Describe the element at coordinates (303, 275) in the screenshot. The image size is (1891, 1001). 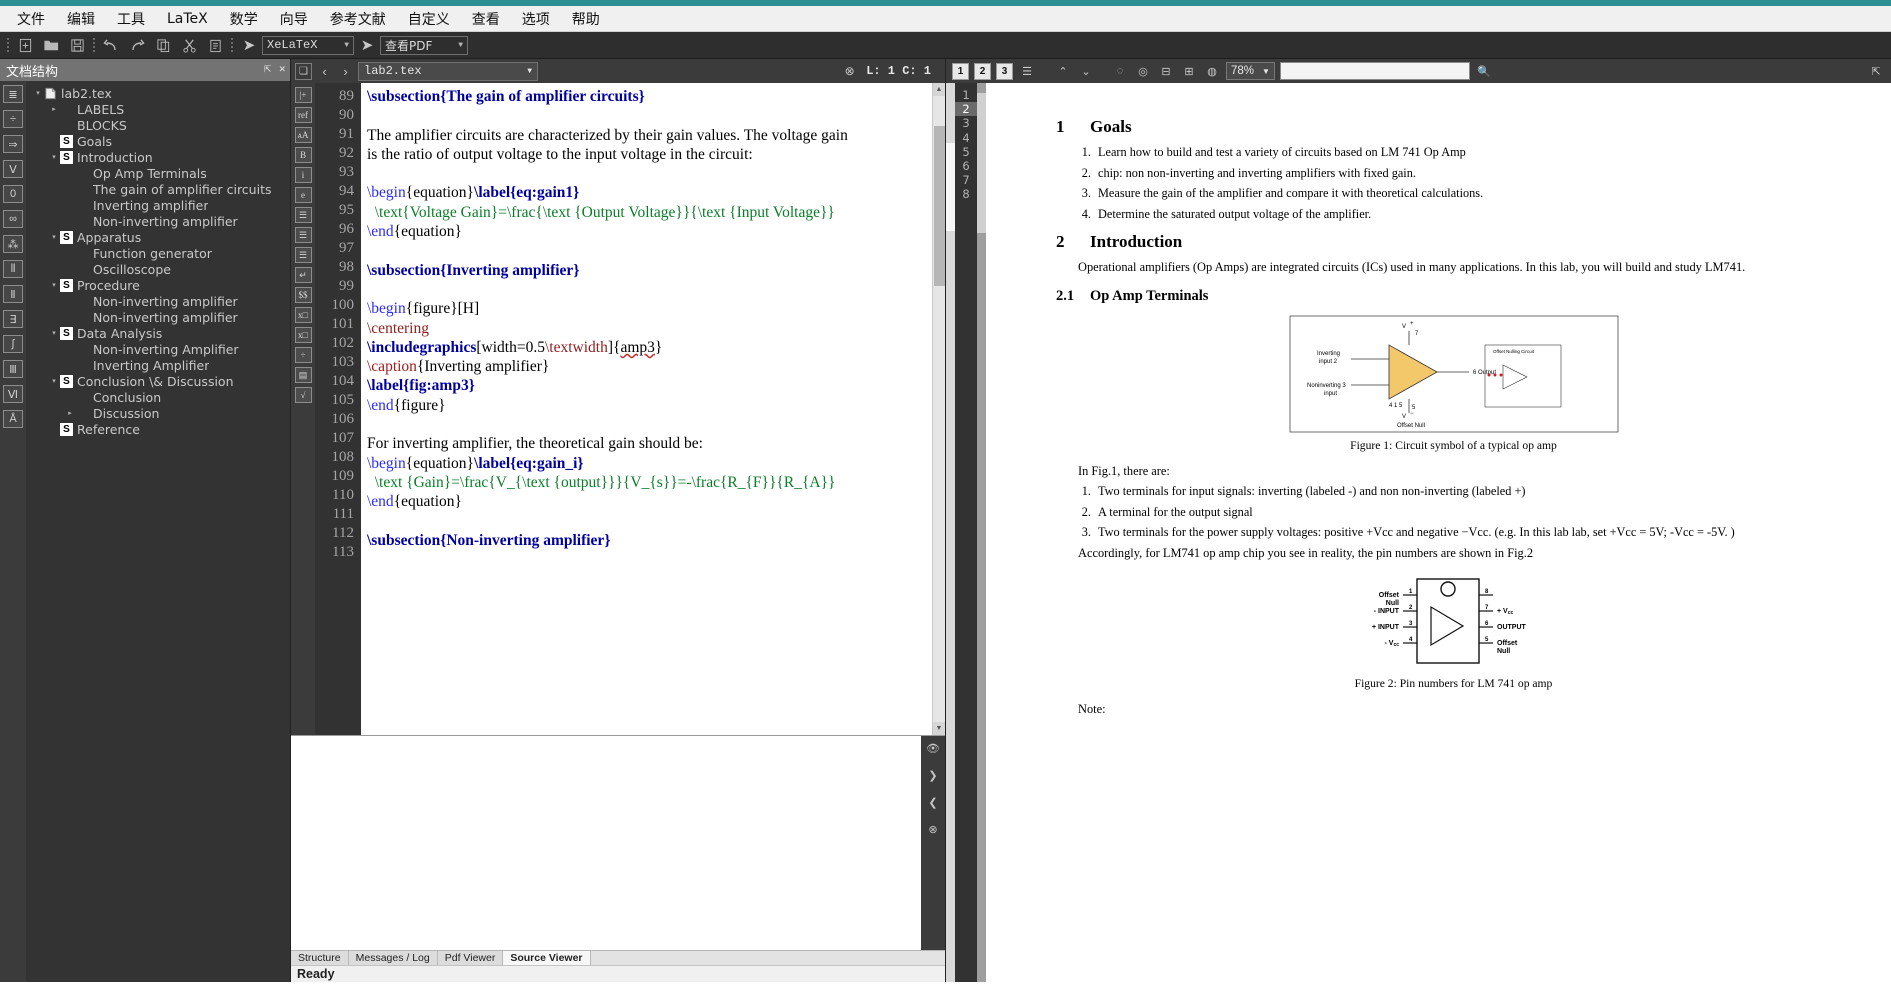
I see `latex-tool-9: ↵` at that location.